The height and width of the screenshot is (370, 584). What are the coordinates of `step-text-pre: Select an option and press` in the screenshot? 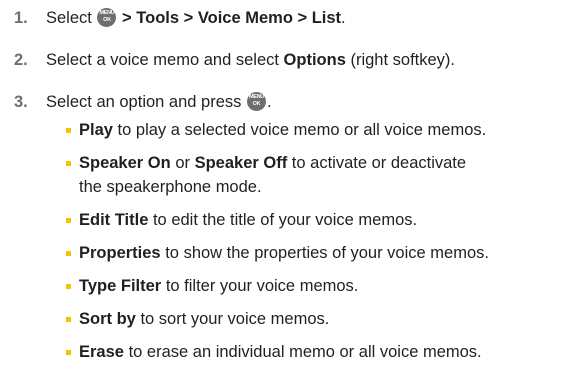 It's located at (144, 102).